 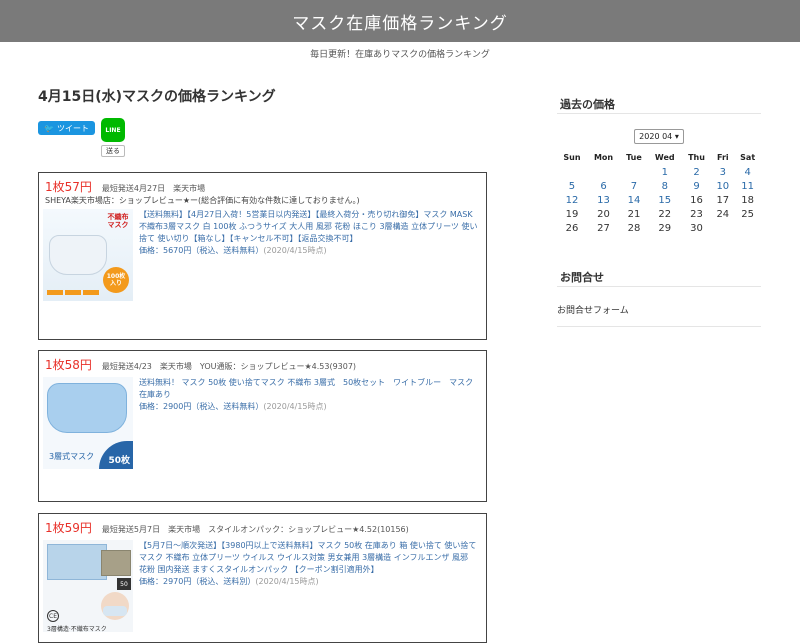 What do you see at coordinates (118, 225) in the screenshot?
I see `image-label-bottom: マスク` at bounding box center [118, 225].